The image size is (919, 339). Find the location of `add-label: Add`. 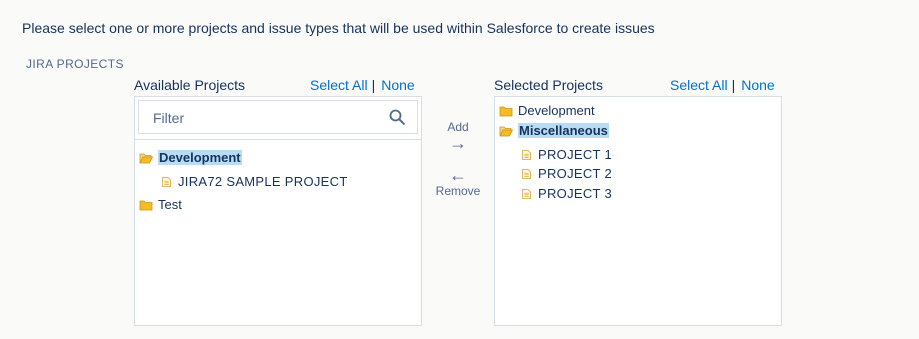

add-label: Add is located at coordinates (458, 127).